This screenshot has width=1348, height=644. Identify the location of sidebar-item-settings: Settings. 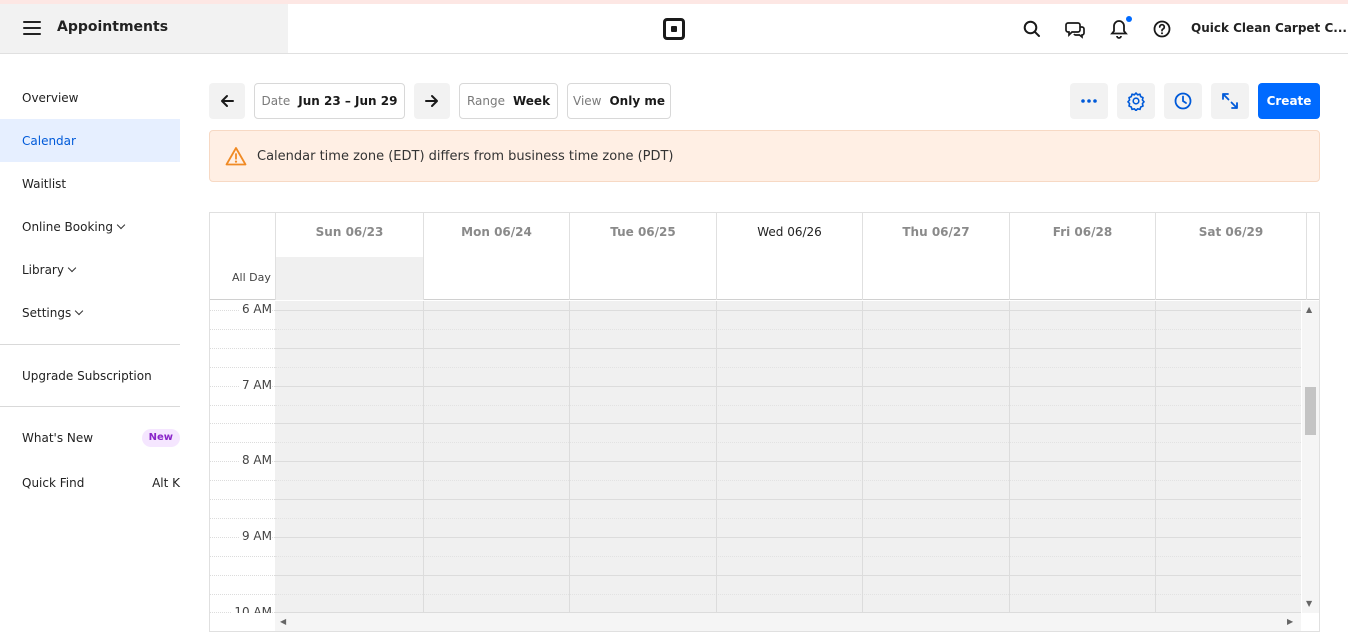
(90, 312).